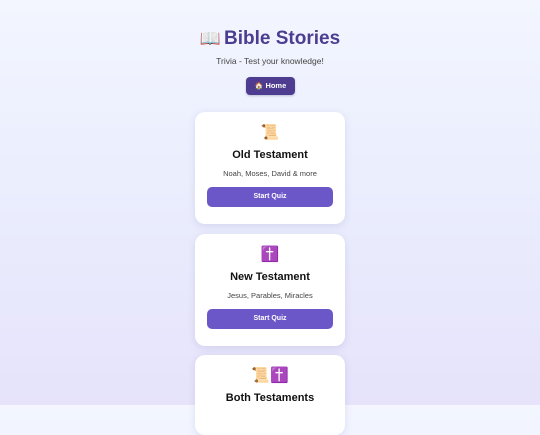  Describe the element at coordinates (210, 38) in the screenshot. I see `open-book-icon: 📖` at that location.